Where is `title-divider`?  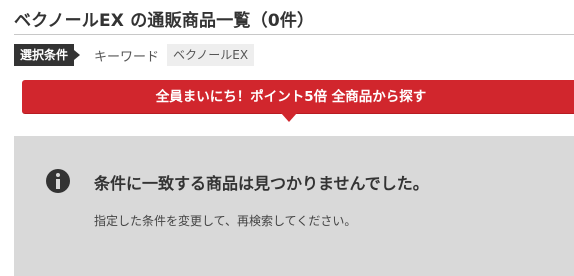
title-divider is located at coordinates (294, 34).